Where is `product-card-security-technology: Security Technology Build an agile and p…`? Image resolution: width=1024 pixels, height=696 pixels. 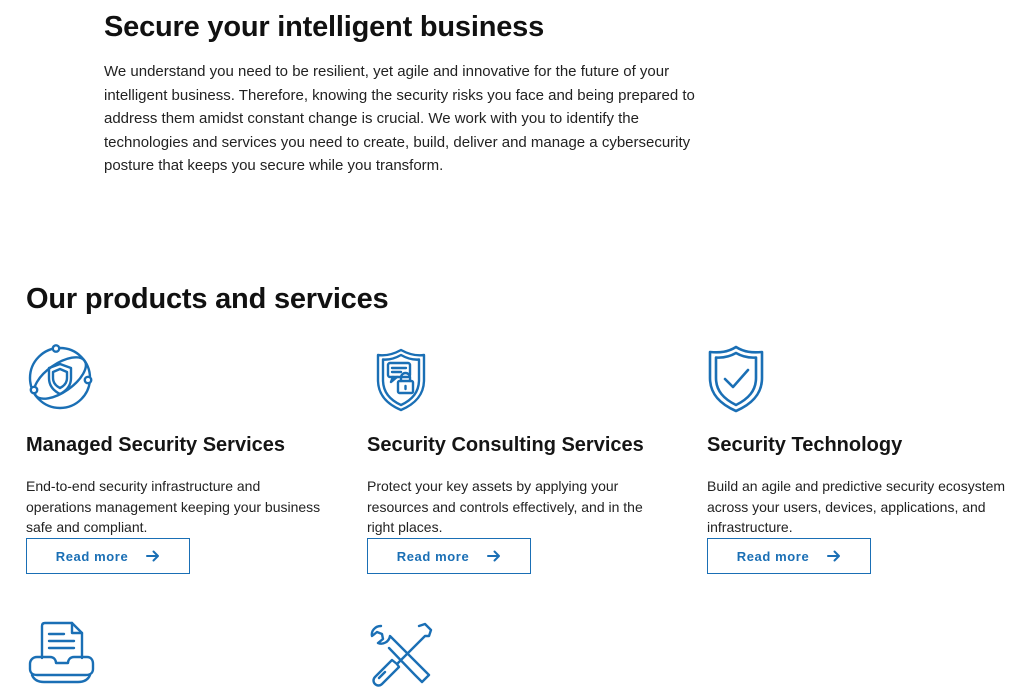 product-card-security-technology: Security Technology Build an agile and p… is located at coordinates (857, 459).